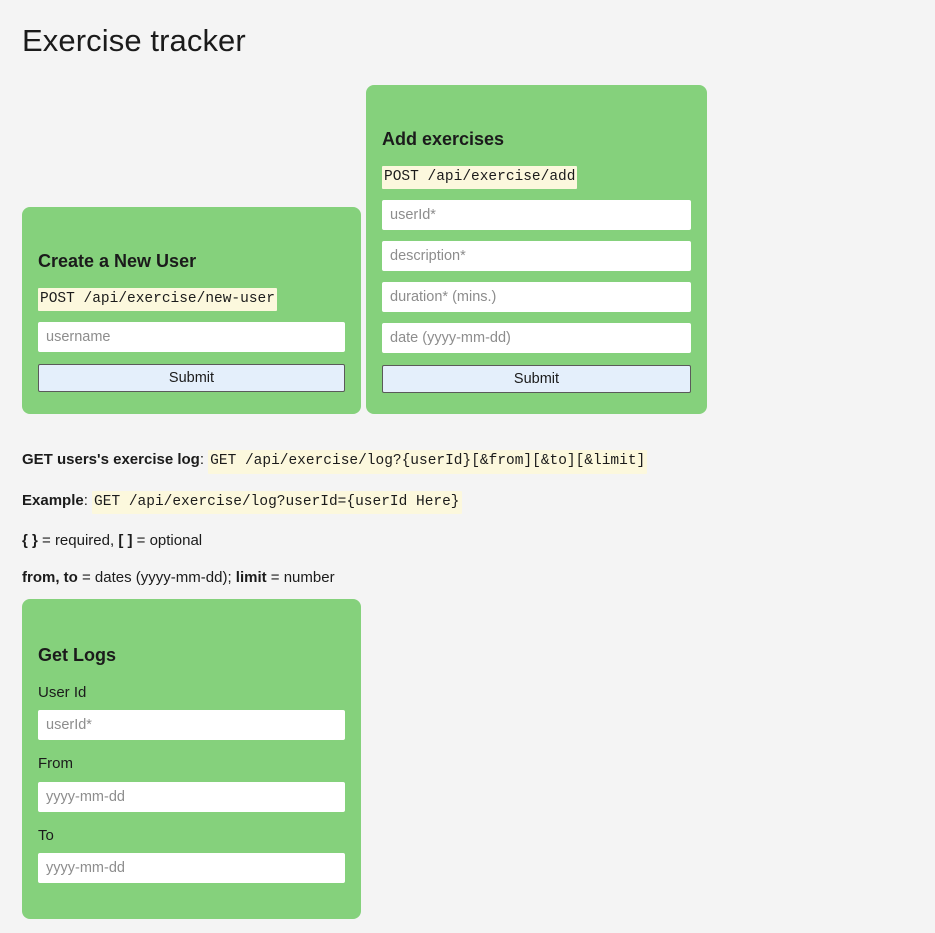 Image resolution: width=935 pixels, height=933 pixels. Describe the element at coordinates (191, 868) in the screenshot. I see `get-logs-to-input` at that location.